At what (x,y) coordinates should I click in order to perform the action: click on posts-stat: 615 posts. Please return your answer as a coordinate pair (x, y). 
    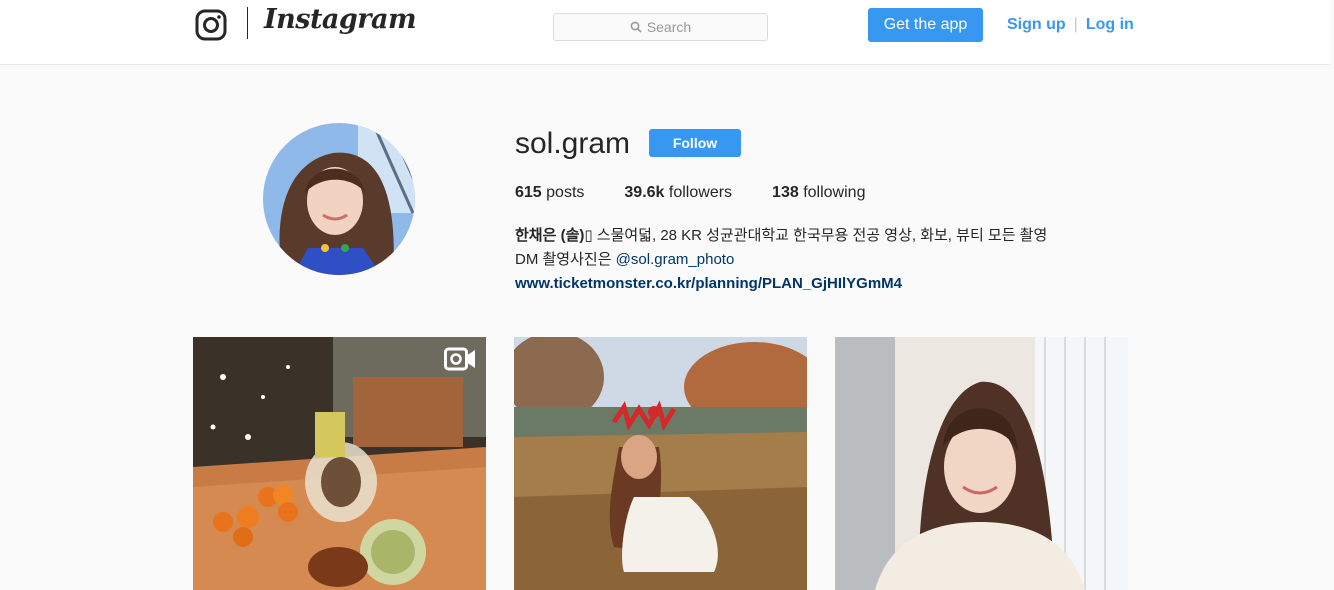
    Looking at the image, I should click on (549, 193).